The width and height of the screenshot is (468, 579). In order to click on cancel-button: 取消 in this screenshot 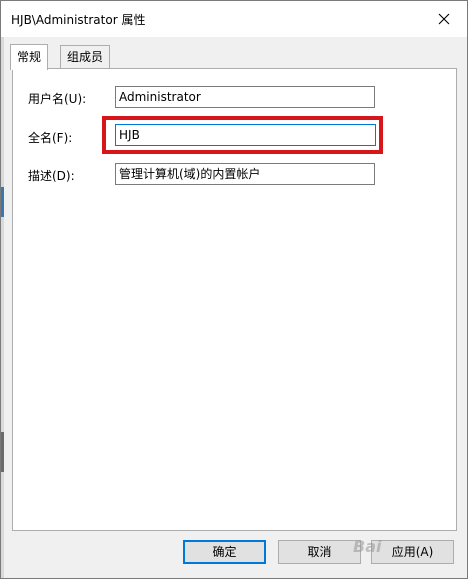, I will do `click(319, 552)`.